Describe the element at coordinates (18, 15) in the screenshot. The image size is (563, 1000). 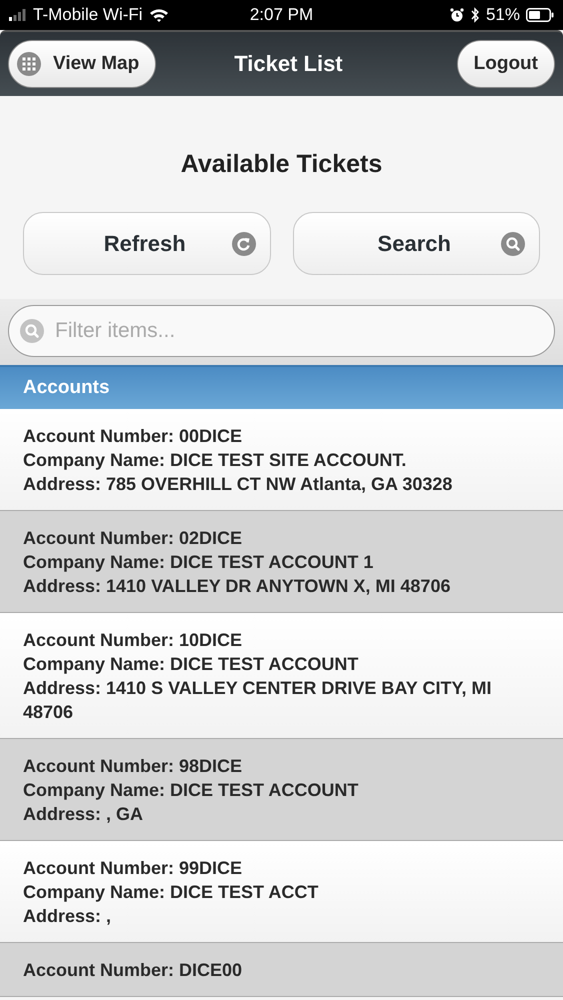
I see `signal-icon` at that location.